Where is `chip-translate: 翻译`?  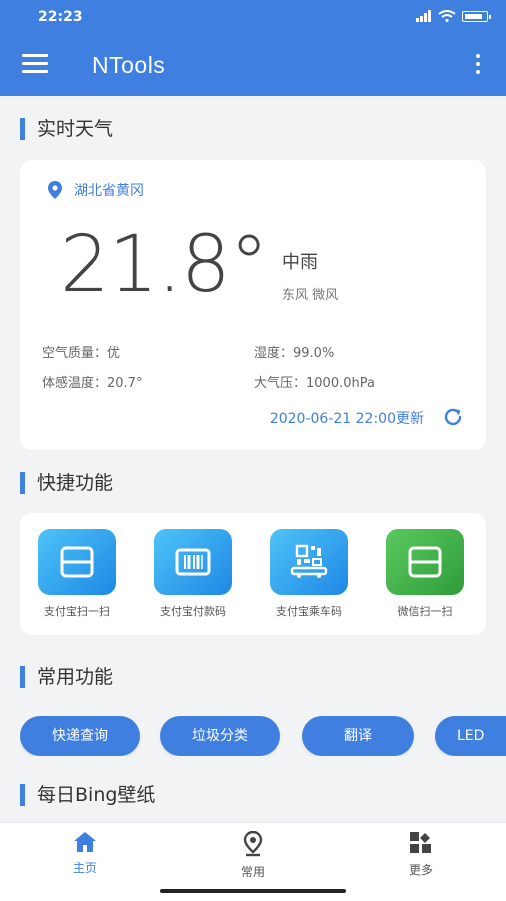
chip-translate: 翻译 is located at coordinates (358, 736).